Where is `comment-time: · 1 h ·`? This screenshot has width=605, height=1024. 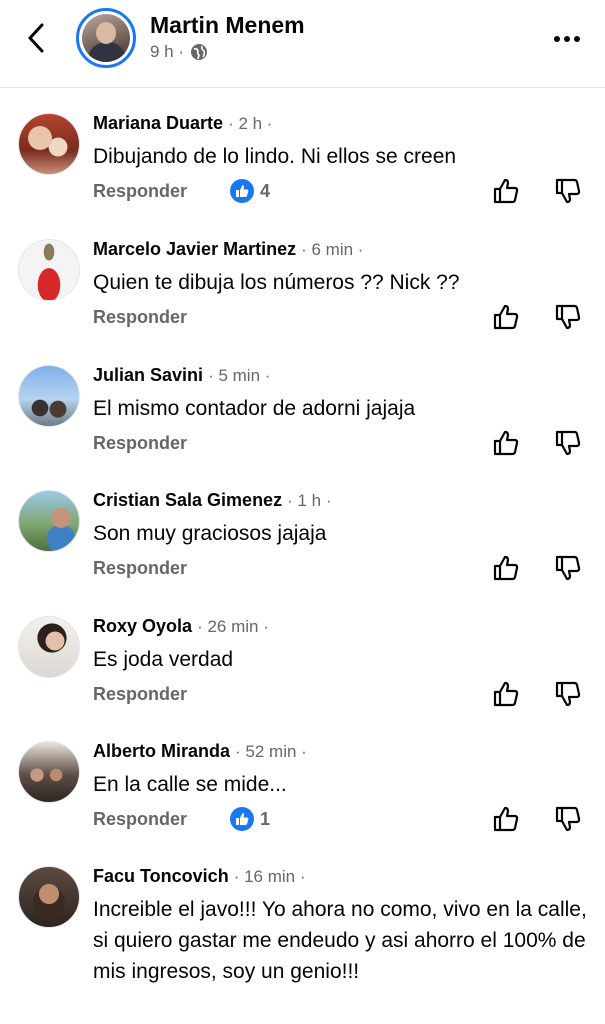 comment-time: · 1 h · is located at coordinates (309, 500).